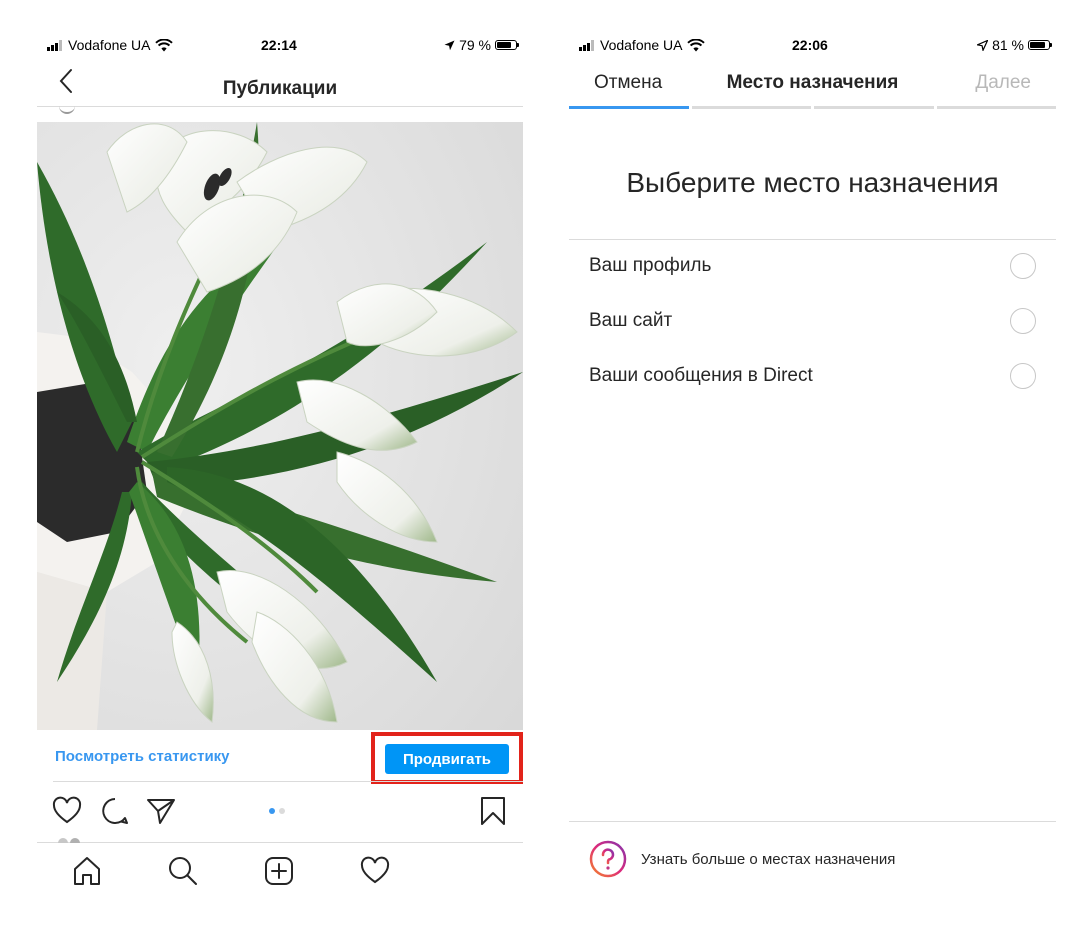 This screenshot has width=1080, height=929. I want to click on comment-icon, so click(115, 811).